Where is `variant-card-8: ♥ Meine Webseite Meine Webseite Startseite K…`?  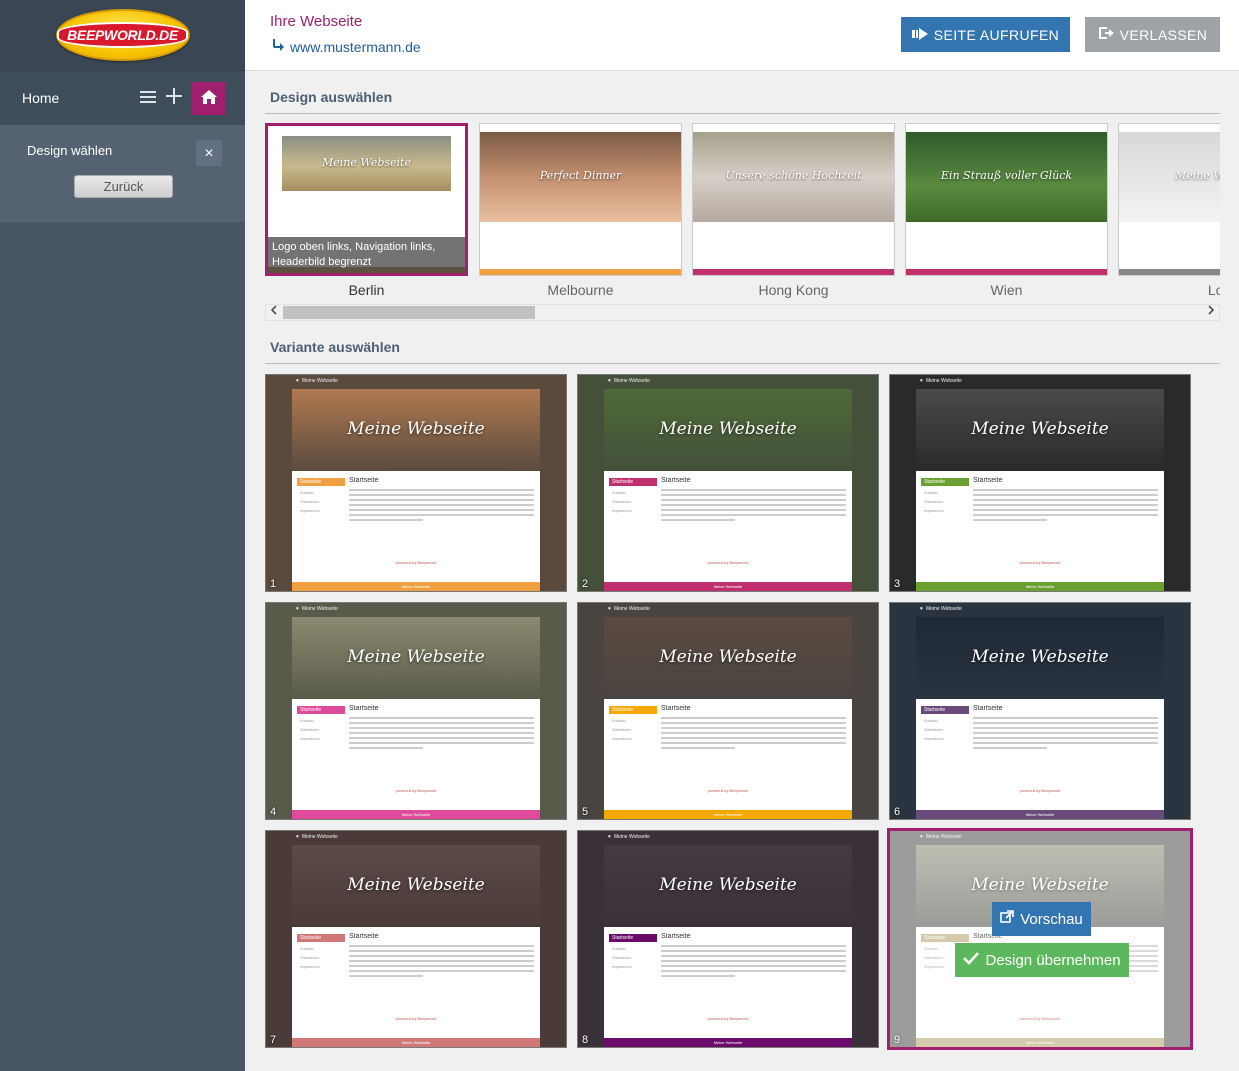 variant-card-8: ♥ Meine Webseite Meine Webseite Startseite K… is located at coordinates (728, 939).